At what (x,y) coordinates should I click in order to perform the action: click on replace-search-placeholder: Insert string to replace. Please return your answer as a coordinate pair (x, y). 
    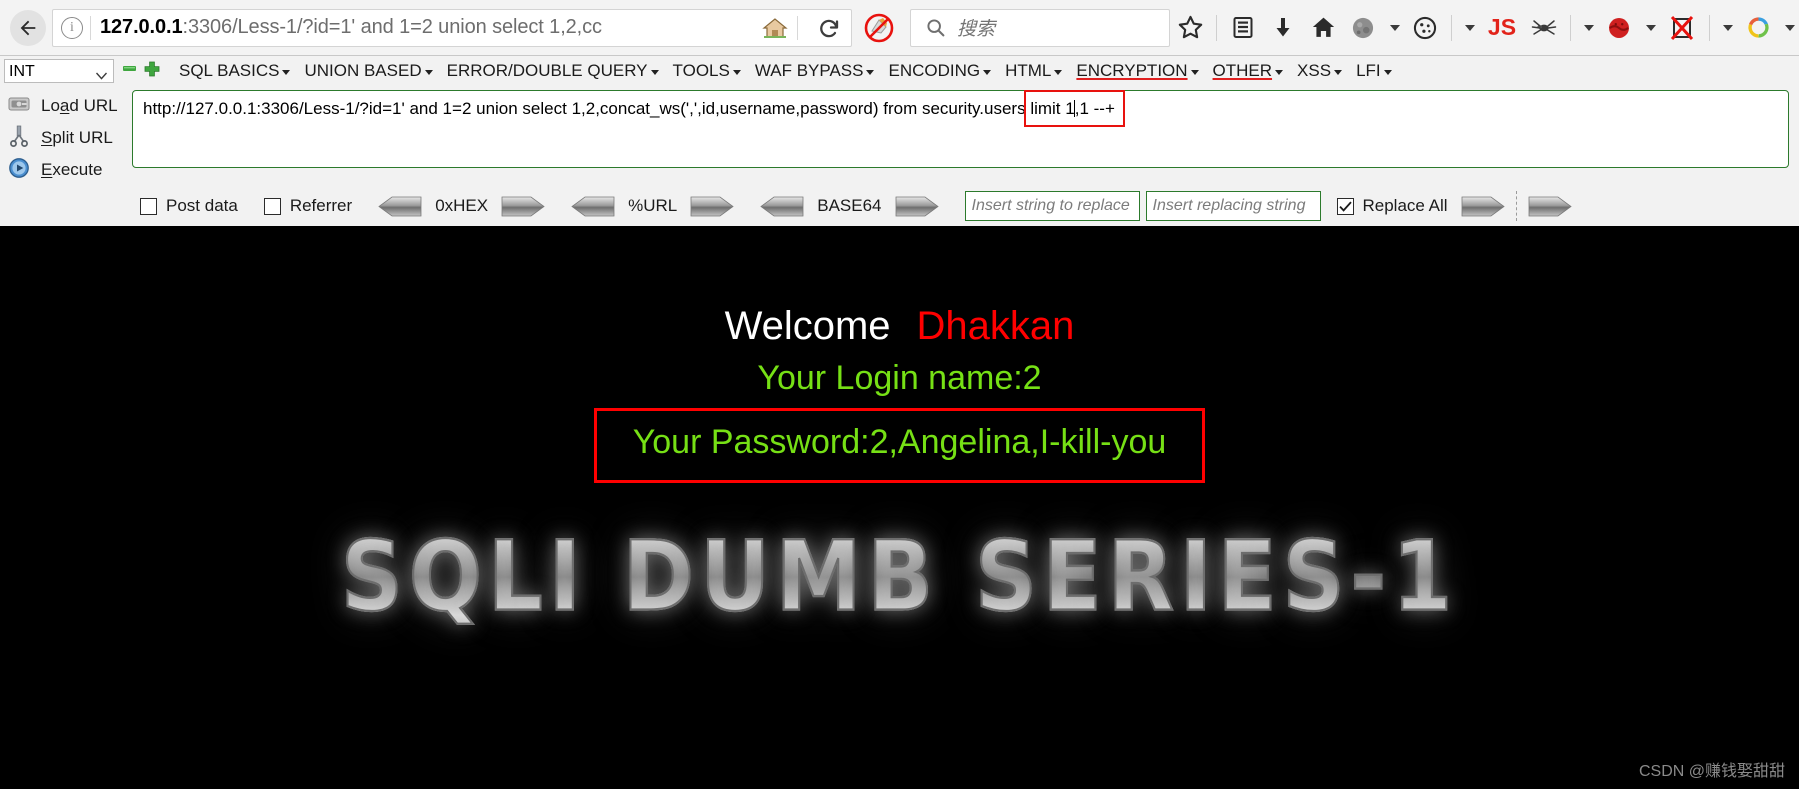
    Looking at the image, I should click on (1050, 205).